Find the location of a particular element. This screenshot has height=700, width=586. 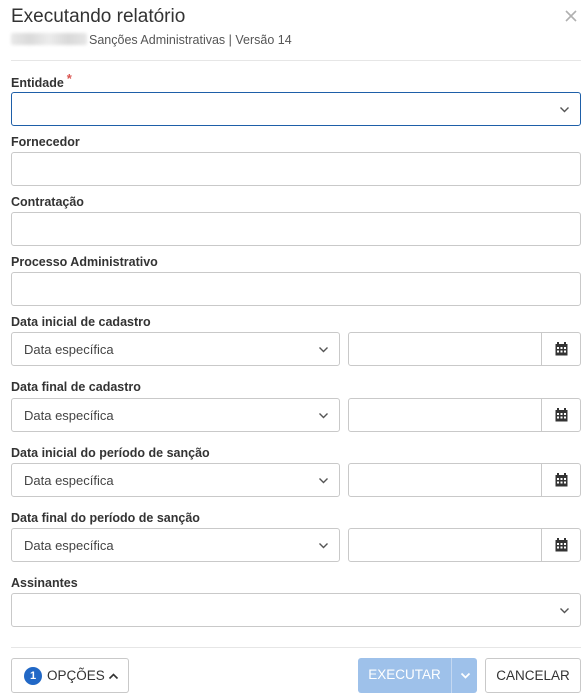

redacted-text is located at coordinates (49, 39).